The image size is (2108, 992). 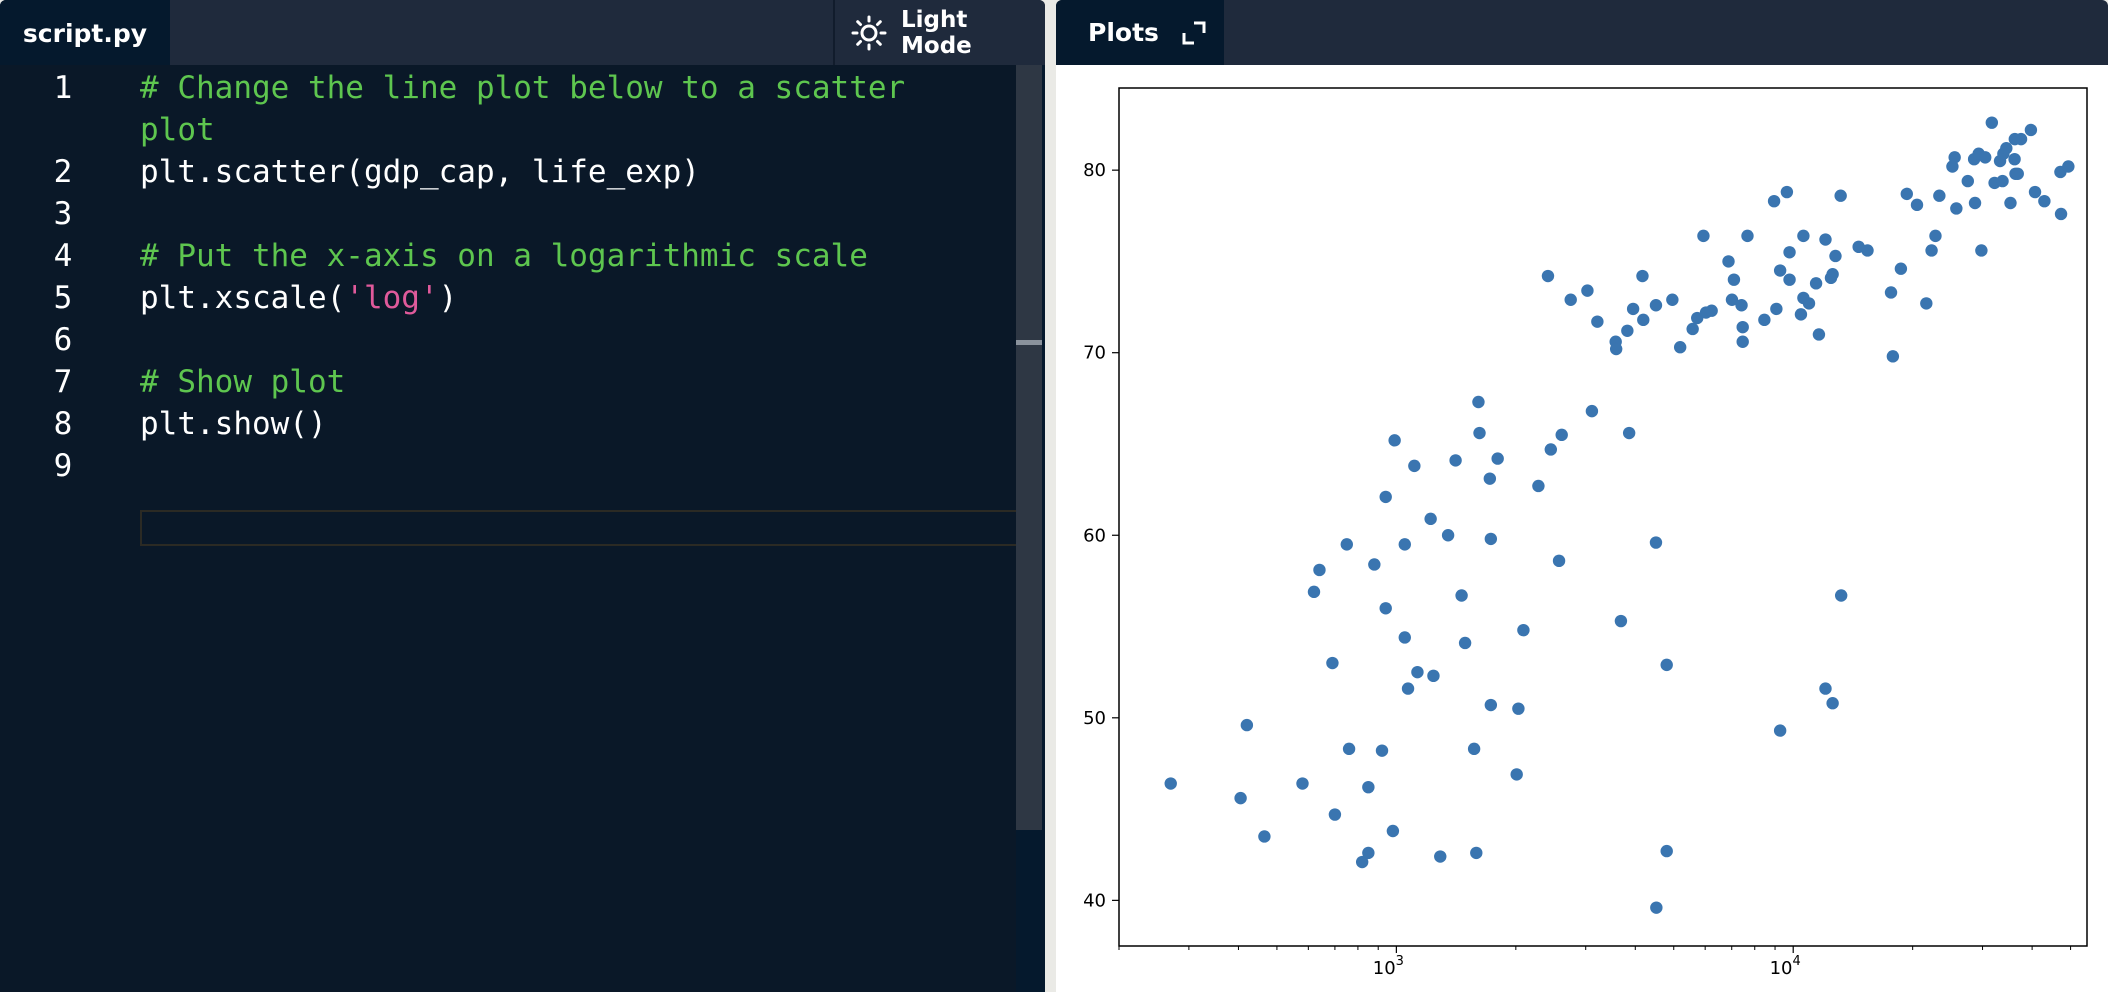 I want to click on code-token-default: plt.show(), so click(x=233, y=424).